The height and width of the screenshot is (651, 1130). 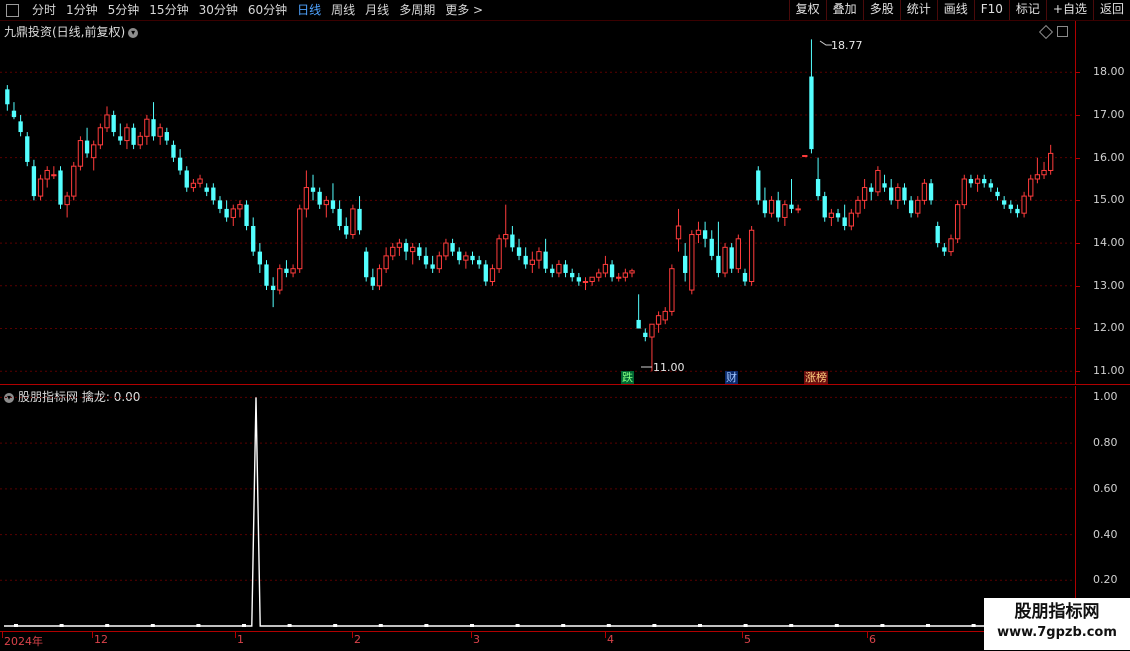 What do you see at coordinates (1111, 10) in the screenshot?
I see `toolbar-button: 返回` at bounding box center [1111, 10].